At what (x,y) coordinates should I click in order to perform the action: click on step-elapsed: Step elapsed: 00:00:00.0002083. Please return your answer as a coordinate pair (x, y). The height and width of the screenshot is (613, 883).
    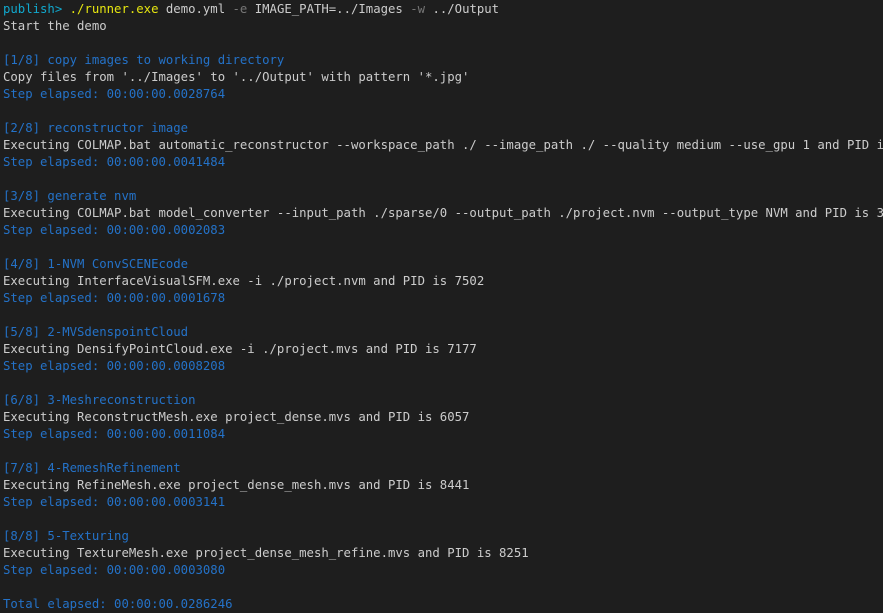
    Looking at the image, I should click on (114, 230).